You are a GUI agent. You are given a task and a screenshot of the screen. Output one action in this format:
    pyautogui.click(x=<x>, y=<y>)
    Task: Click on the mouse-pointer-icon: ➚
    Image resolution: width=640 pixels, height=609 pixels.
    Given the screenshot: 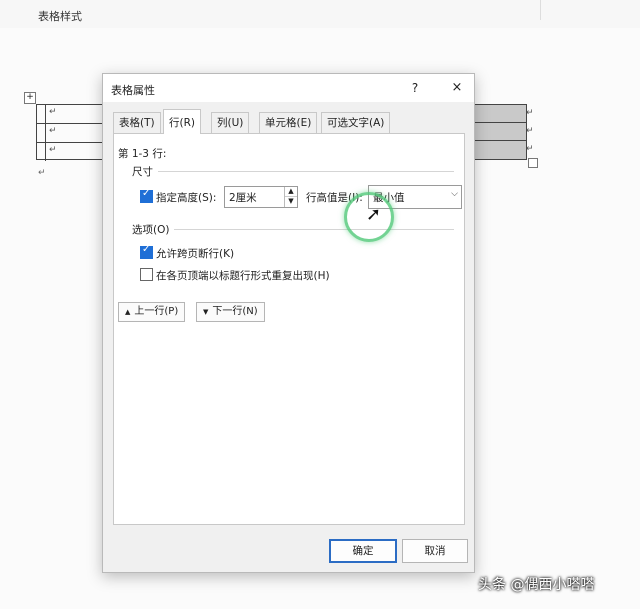 What is the action you would take?
    pyautogui.click(x=374, y=214)
    